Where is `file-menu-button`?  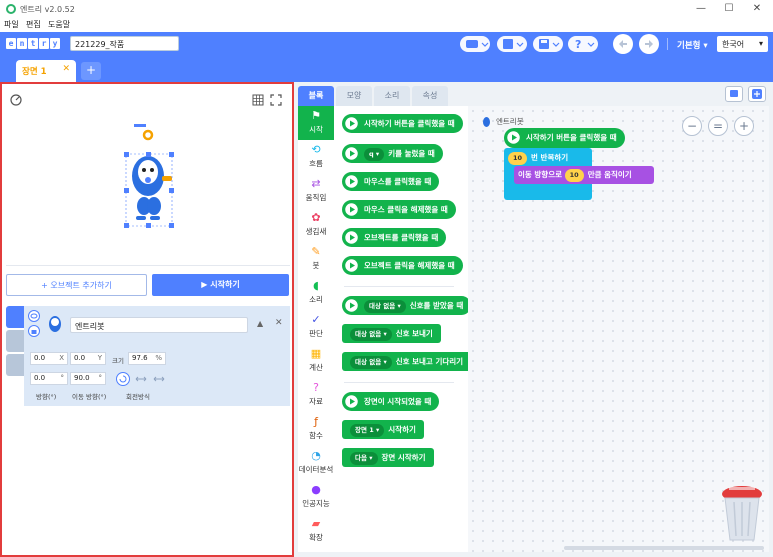 file-menu-button is located at coordinates (512, 44).